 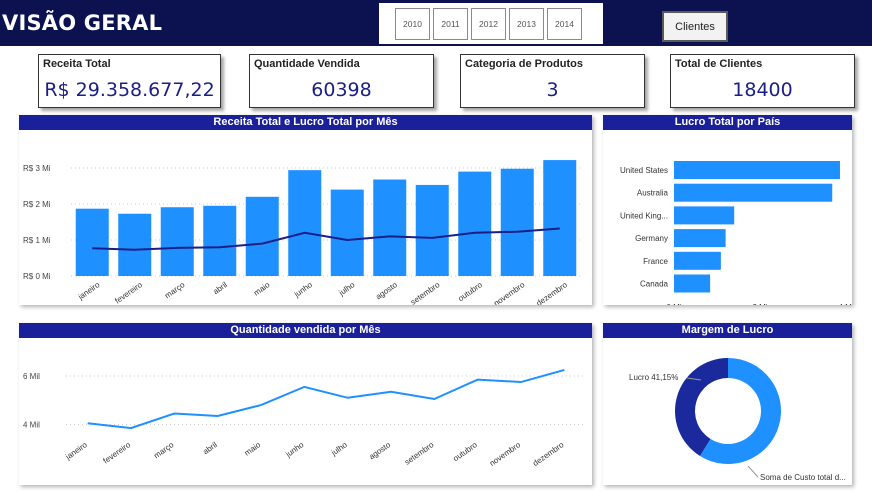 I want to click on card-receita-total: Receita Total R$ 29.358.677,22, so click(x=129, y=81).